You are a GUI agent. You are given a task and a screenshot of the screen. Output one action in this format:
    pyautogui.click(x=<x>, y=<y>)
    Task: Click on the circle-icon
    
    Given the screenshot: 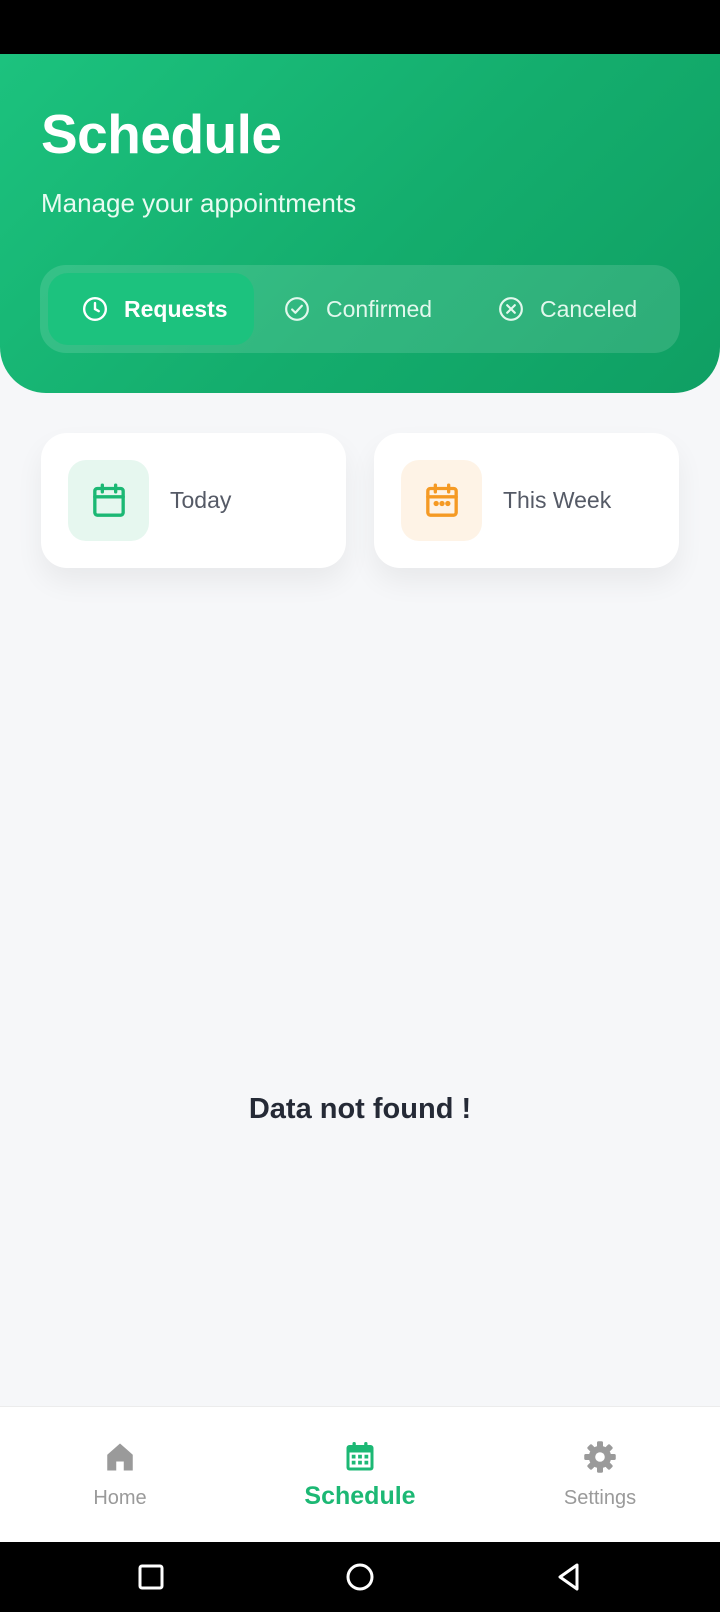 What is the action you would take?
    pyautogui.click(x=360, y=1577)
    